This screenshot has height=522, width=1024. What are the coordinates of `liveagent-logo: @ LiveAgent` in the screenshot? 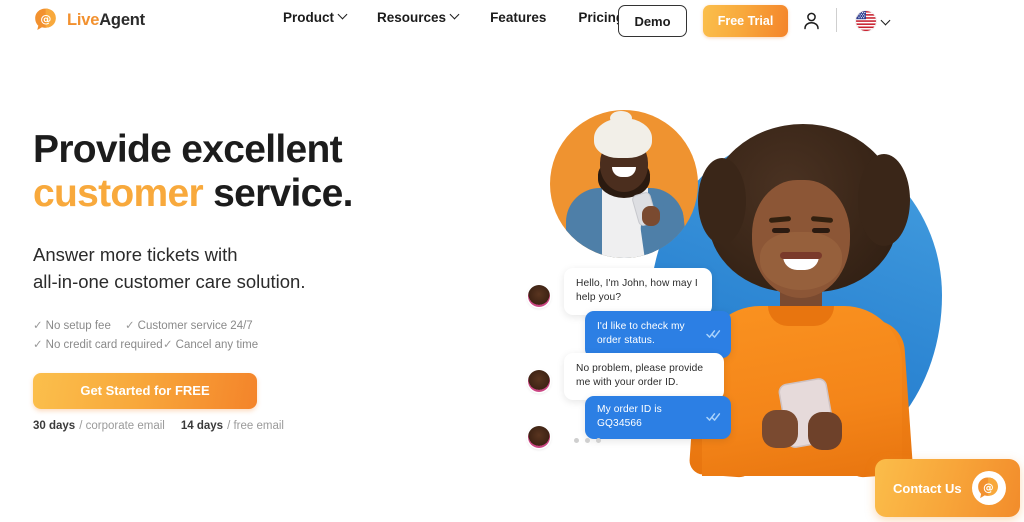 It's located at (89, 20).